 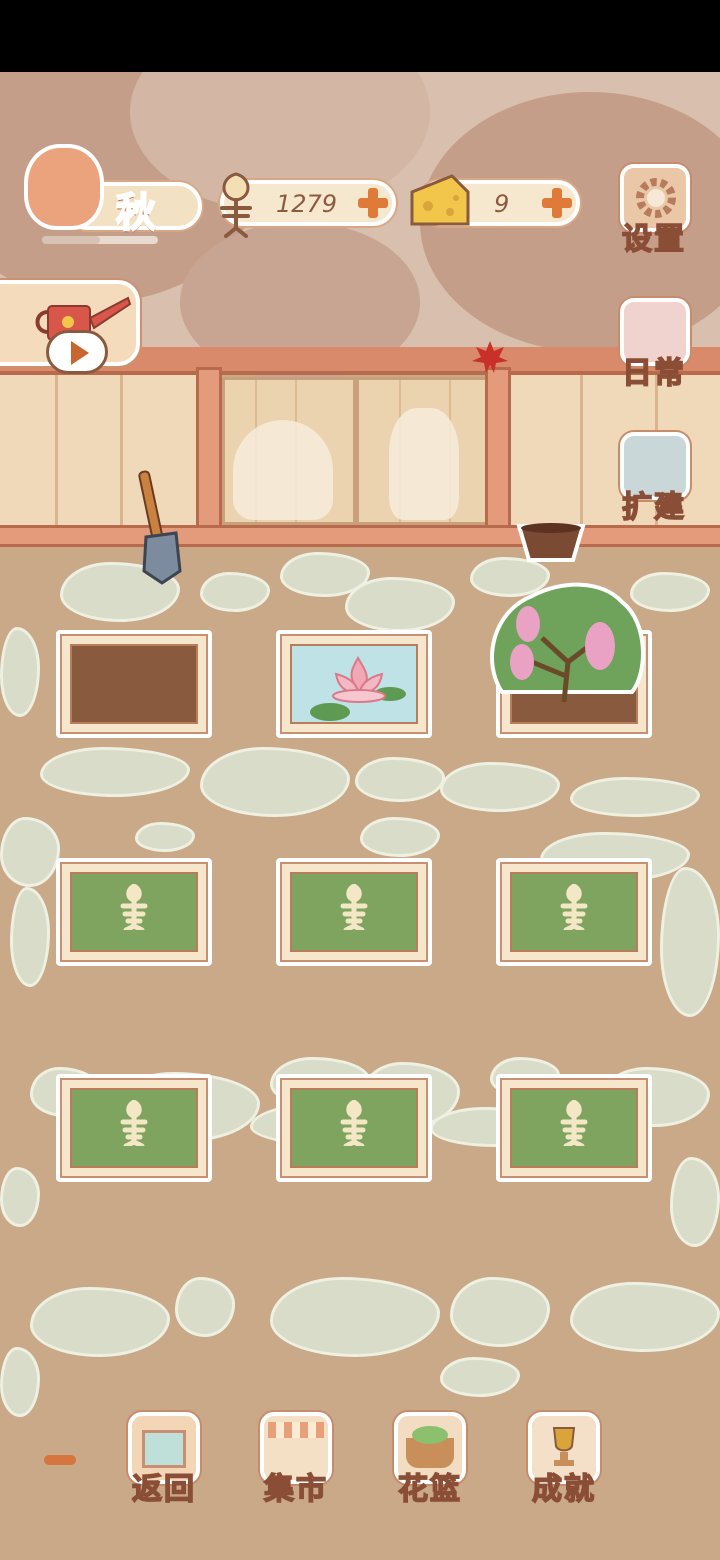 I want to click on season-progress-bar, so click(x=100, y=240).